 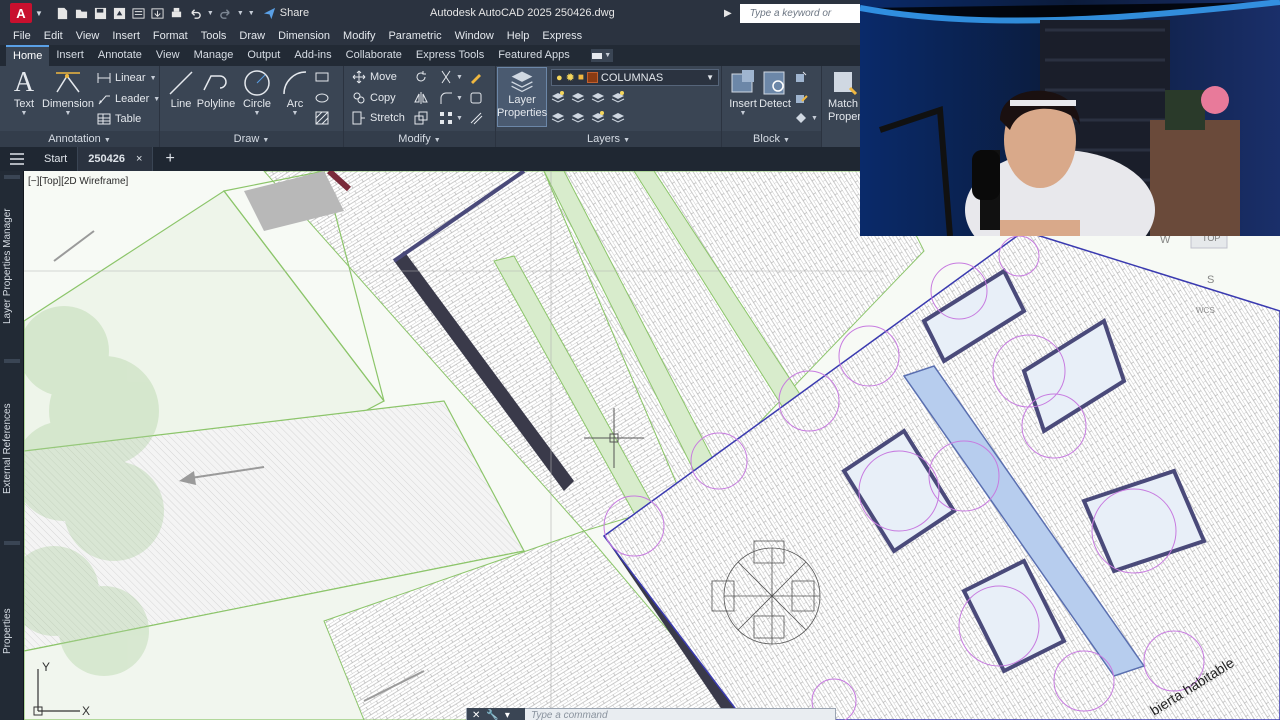 I want to click on save-icon, so click(x=100, y=13).